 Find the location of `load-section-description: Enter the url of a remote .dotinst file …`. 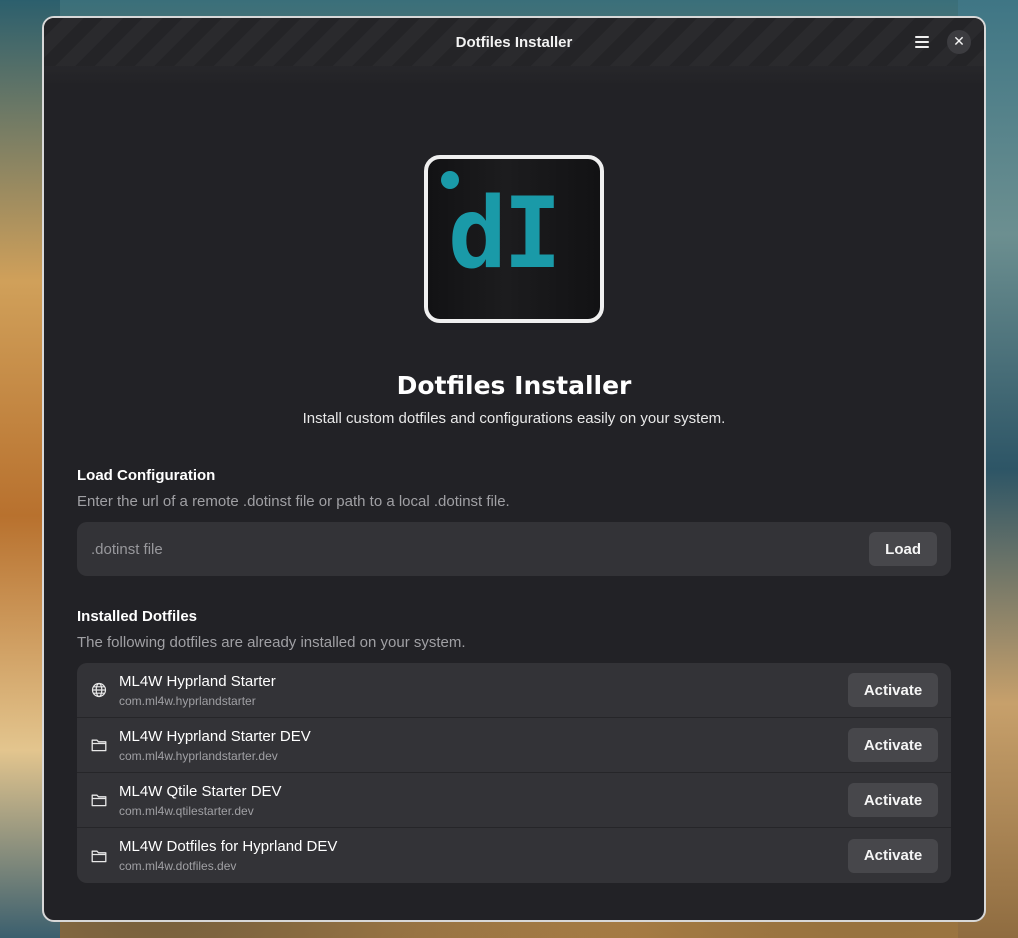

load-section-description: Enter the url of a remote .dotinst file … is located at coordinates (293, 501).